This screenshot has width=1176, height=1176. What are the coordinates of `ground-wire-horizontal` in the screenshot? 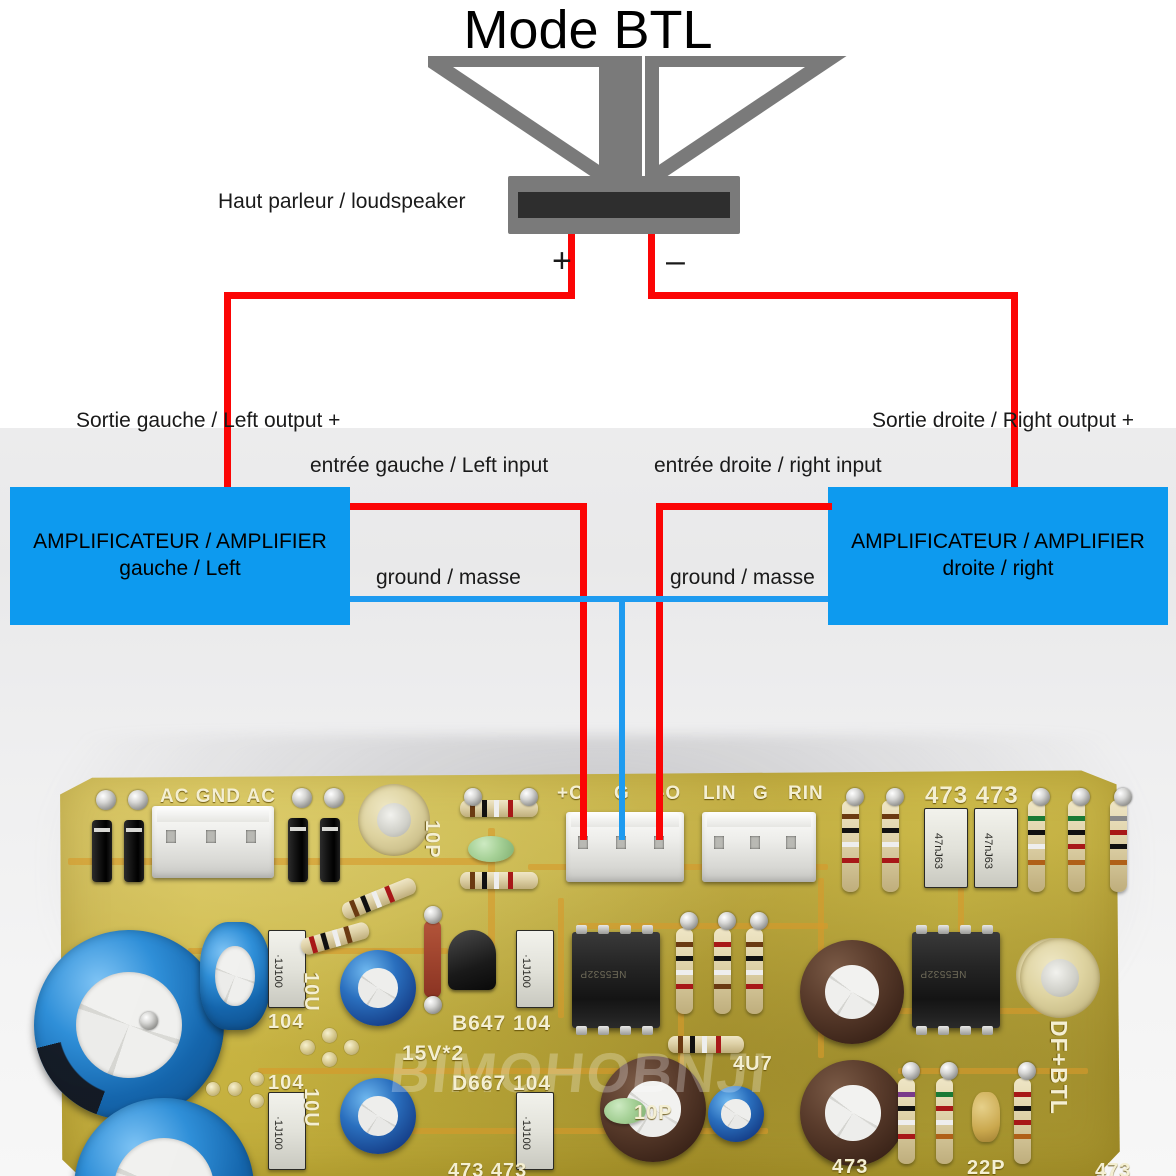 It's located at (589, 599).